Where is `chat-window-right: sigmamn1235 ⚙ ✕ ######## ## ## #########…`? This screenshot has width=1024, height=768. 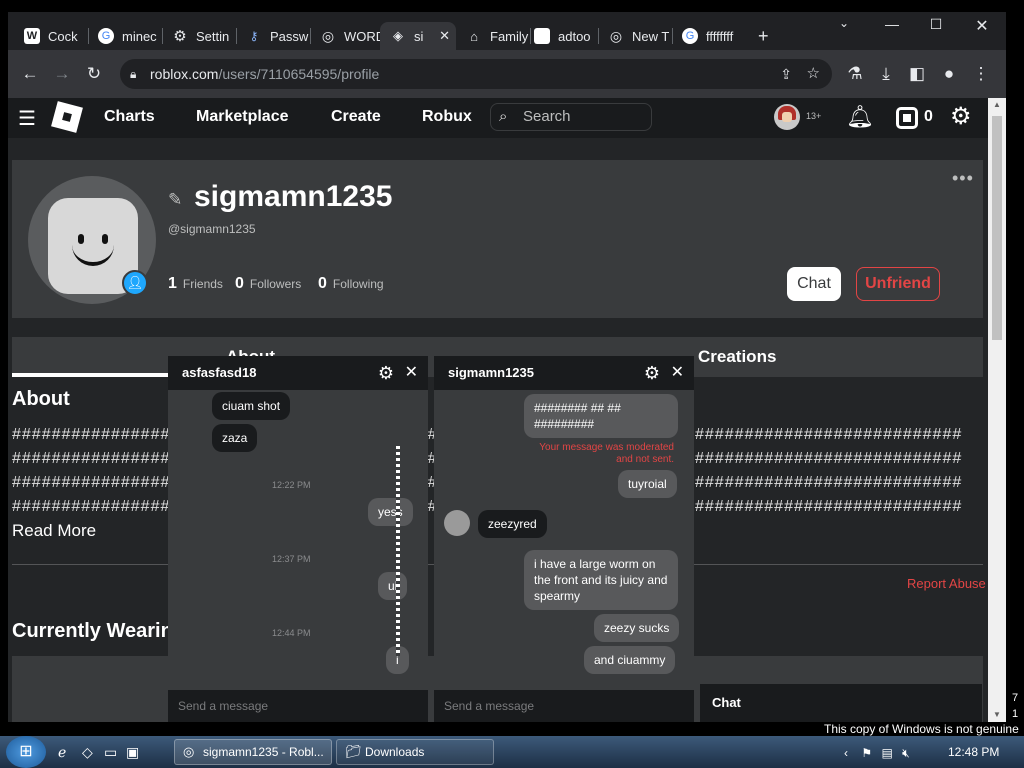 chat-window-right: sigmamn1235 ⚙ ✕ ######## ## ## #########… is located at coordinates (564, 539).